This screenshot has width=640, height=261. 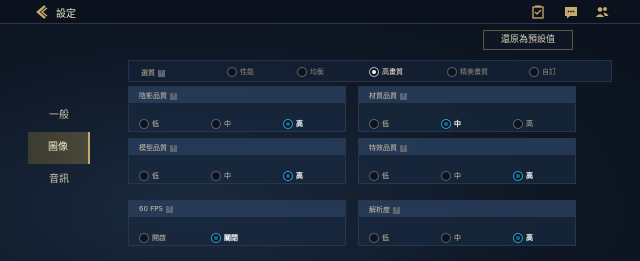 What do you see at coordinates (237, 209) in the screenshot?
I see `panel-title: 60 FPS?` at bounding box center [237, 209].